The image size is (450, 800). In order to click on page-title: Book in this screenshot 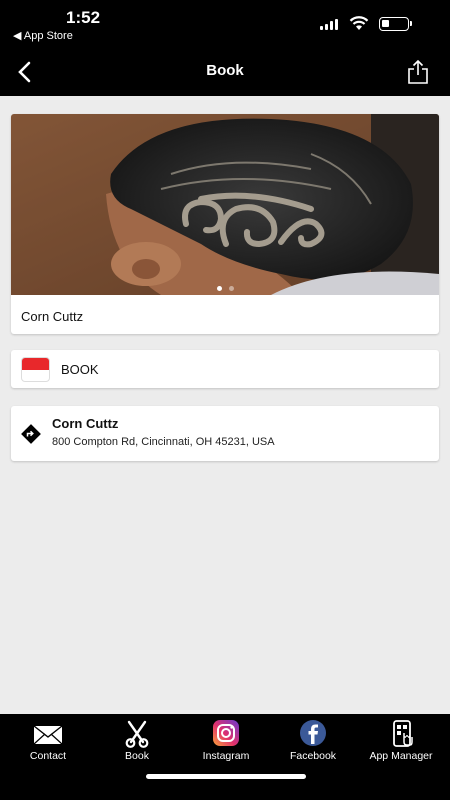, I will do `click(225, 70)`.